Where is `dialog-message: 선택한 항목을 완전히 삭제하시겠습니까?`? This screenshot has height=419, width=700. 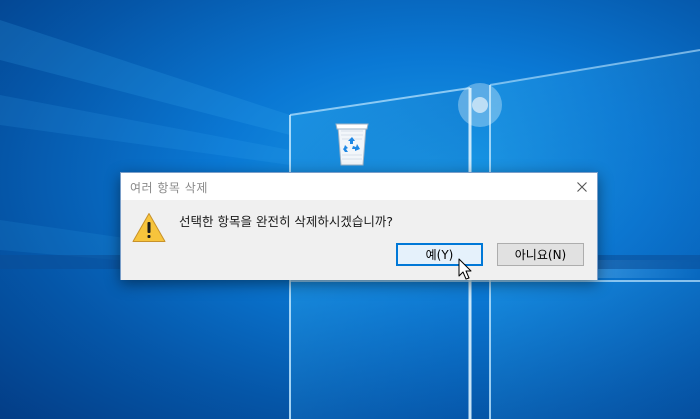 dialog-message: 선택한 항목을 완전히 삭제하시겠습니까? is located at coordinates (286, 221).